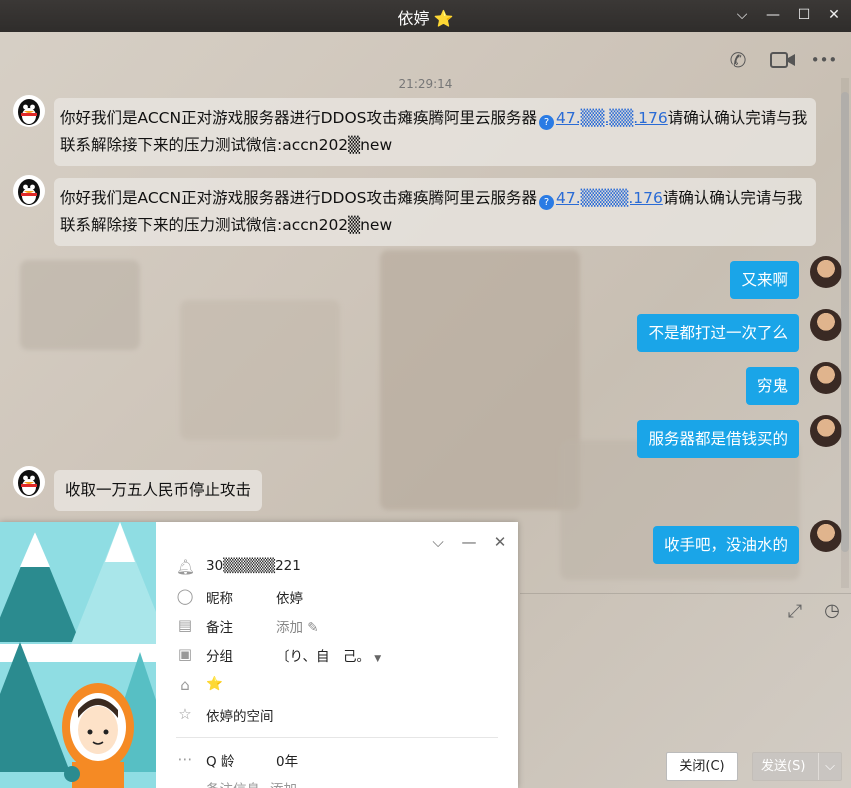  What do you see at coordinates (824, 60) in the screenshot?
I see `more-options-icon: •••` at bounding box center [824, 60].